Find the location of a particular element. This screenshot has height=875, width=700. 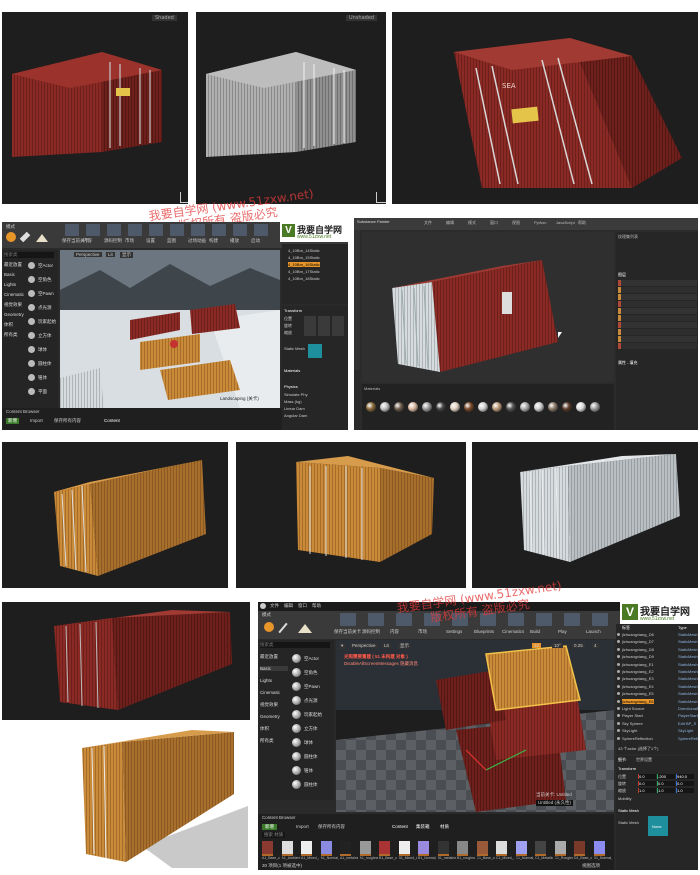

import-button: Import is located at coordinates (302, 826).